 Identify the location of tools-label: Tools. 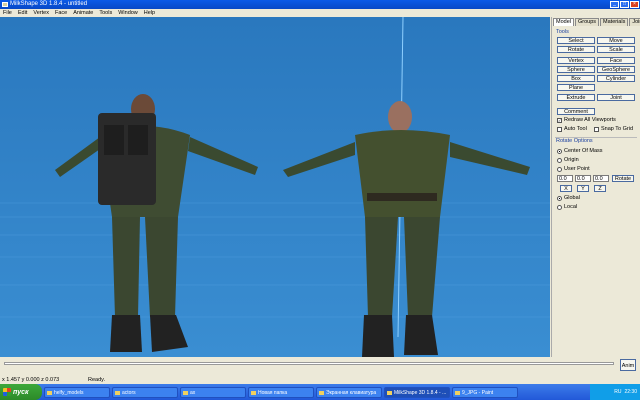
(562, 32).